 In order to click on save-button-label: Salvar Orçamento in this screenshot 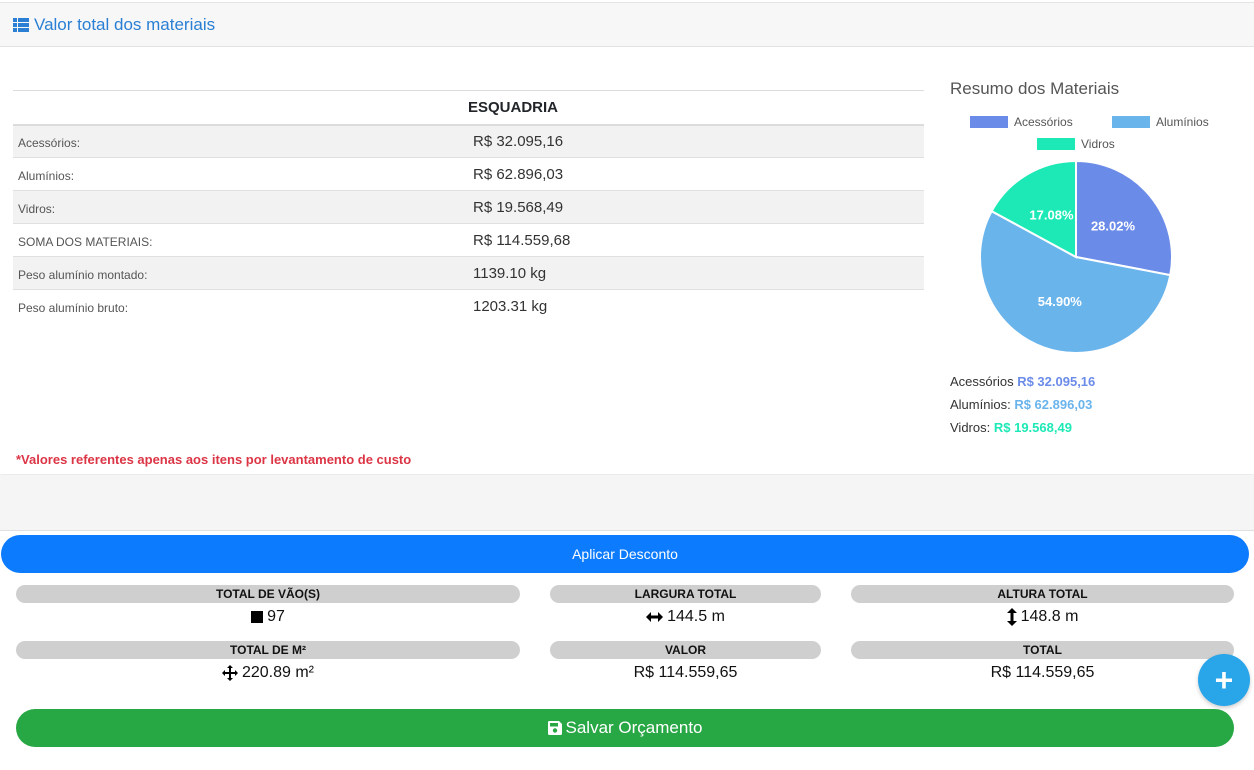, I will do `click(634, 727)`.